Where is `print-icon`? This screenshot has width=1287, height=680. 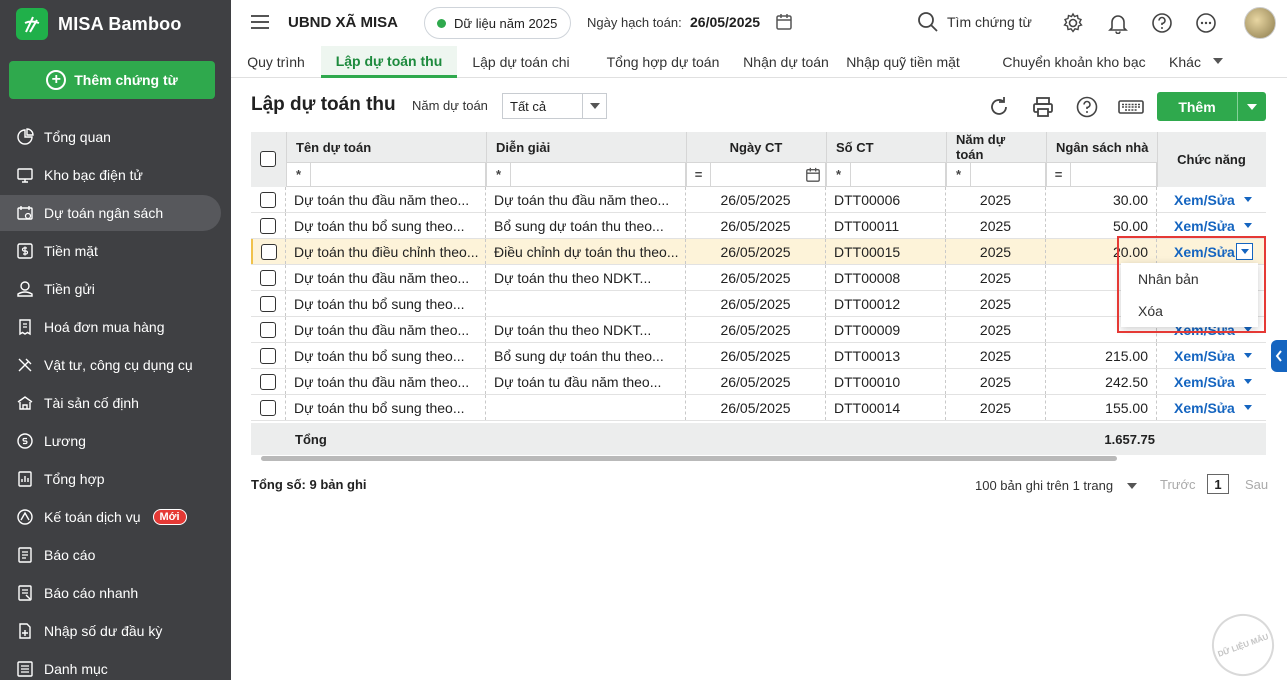
print-icon is located at coordinates (1043, 107).